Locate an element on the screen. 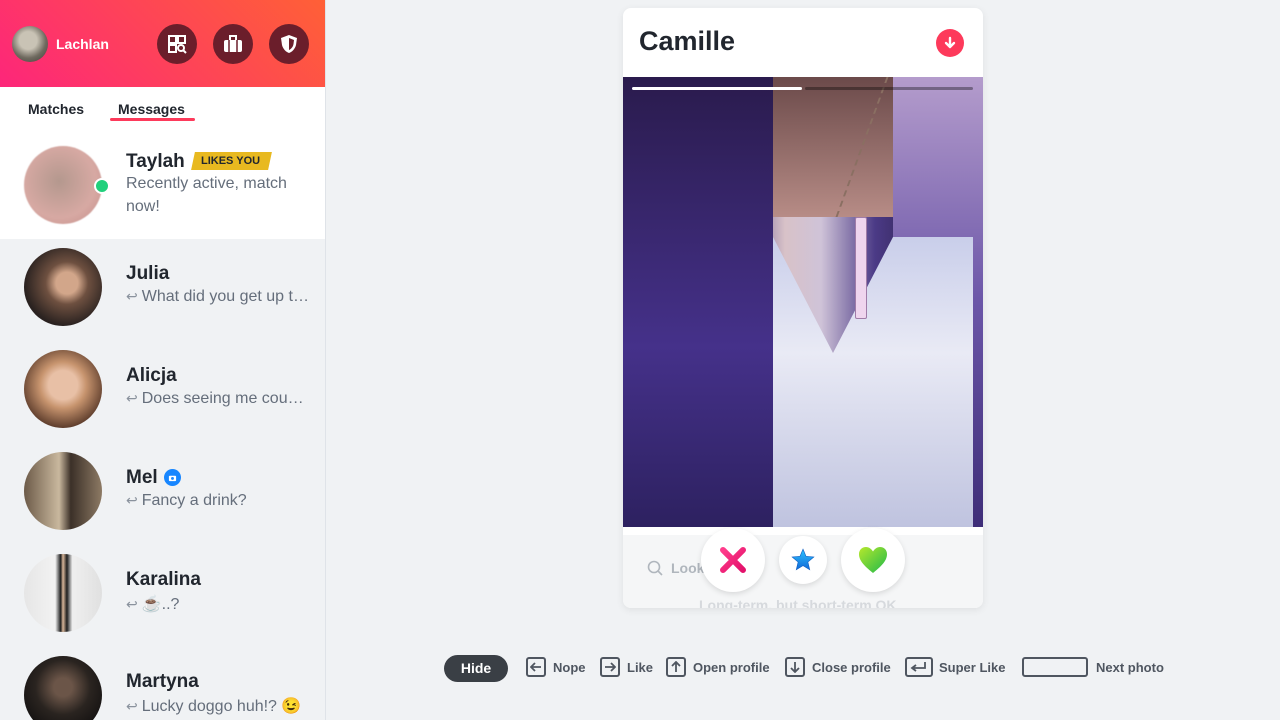 Image resolution: width=1280 pixels, height=720 pixels. arrow-down-icon is located at coordinates (950, 42).